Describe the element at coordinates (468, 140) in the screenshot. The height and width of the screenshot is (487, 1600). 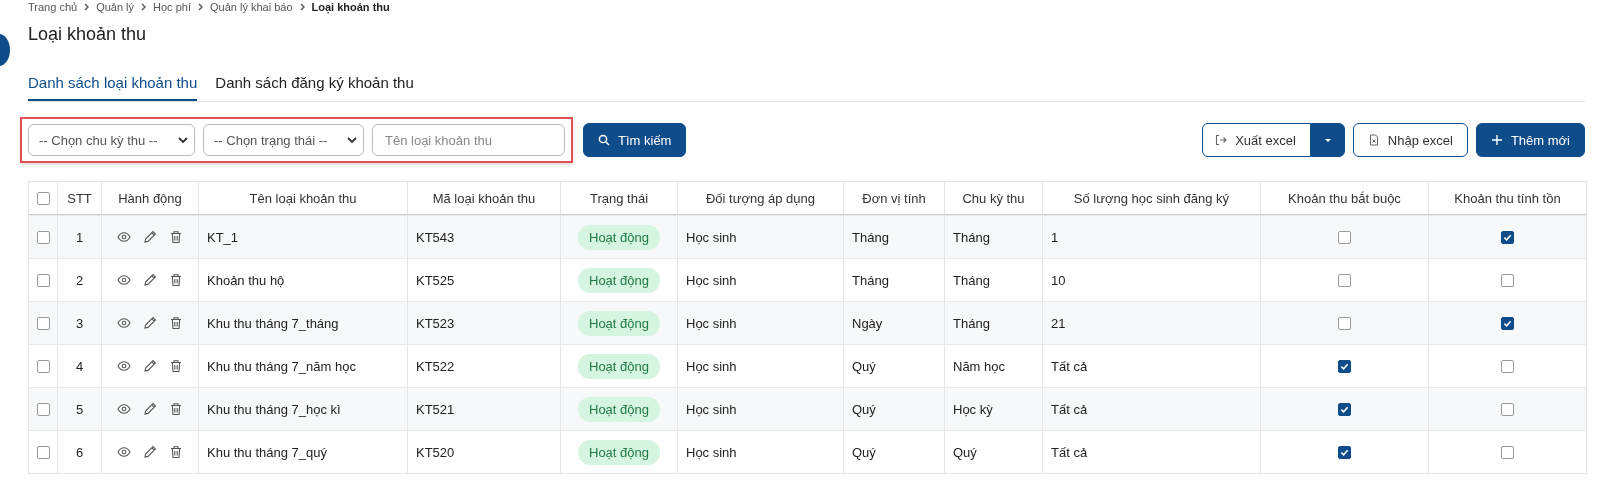
I see `name-field: Tên loại khoản thu` at that location.